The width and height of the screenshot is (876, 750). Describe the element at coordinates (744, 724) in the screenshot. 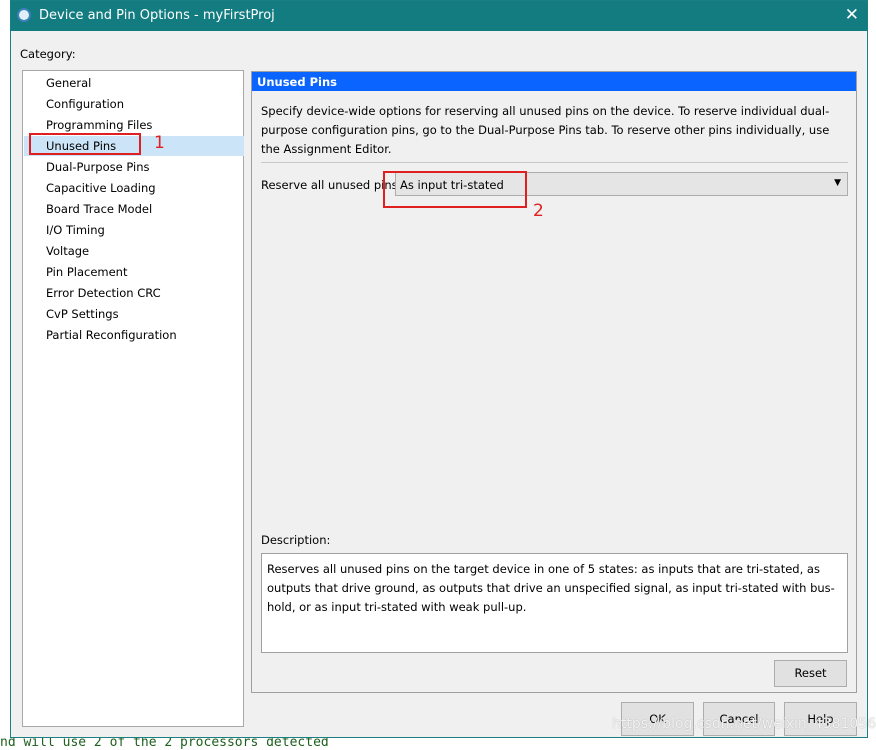

I see `watermark: https://blog.csdn.net/weixin_43810563` at that location.